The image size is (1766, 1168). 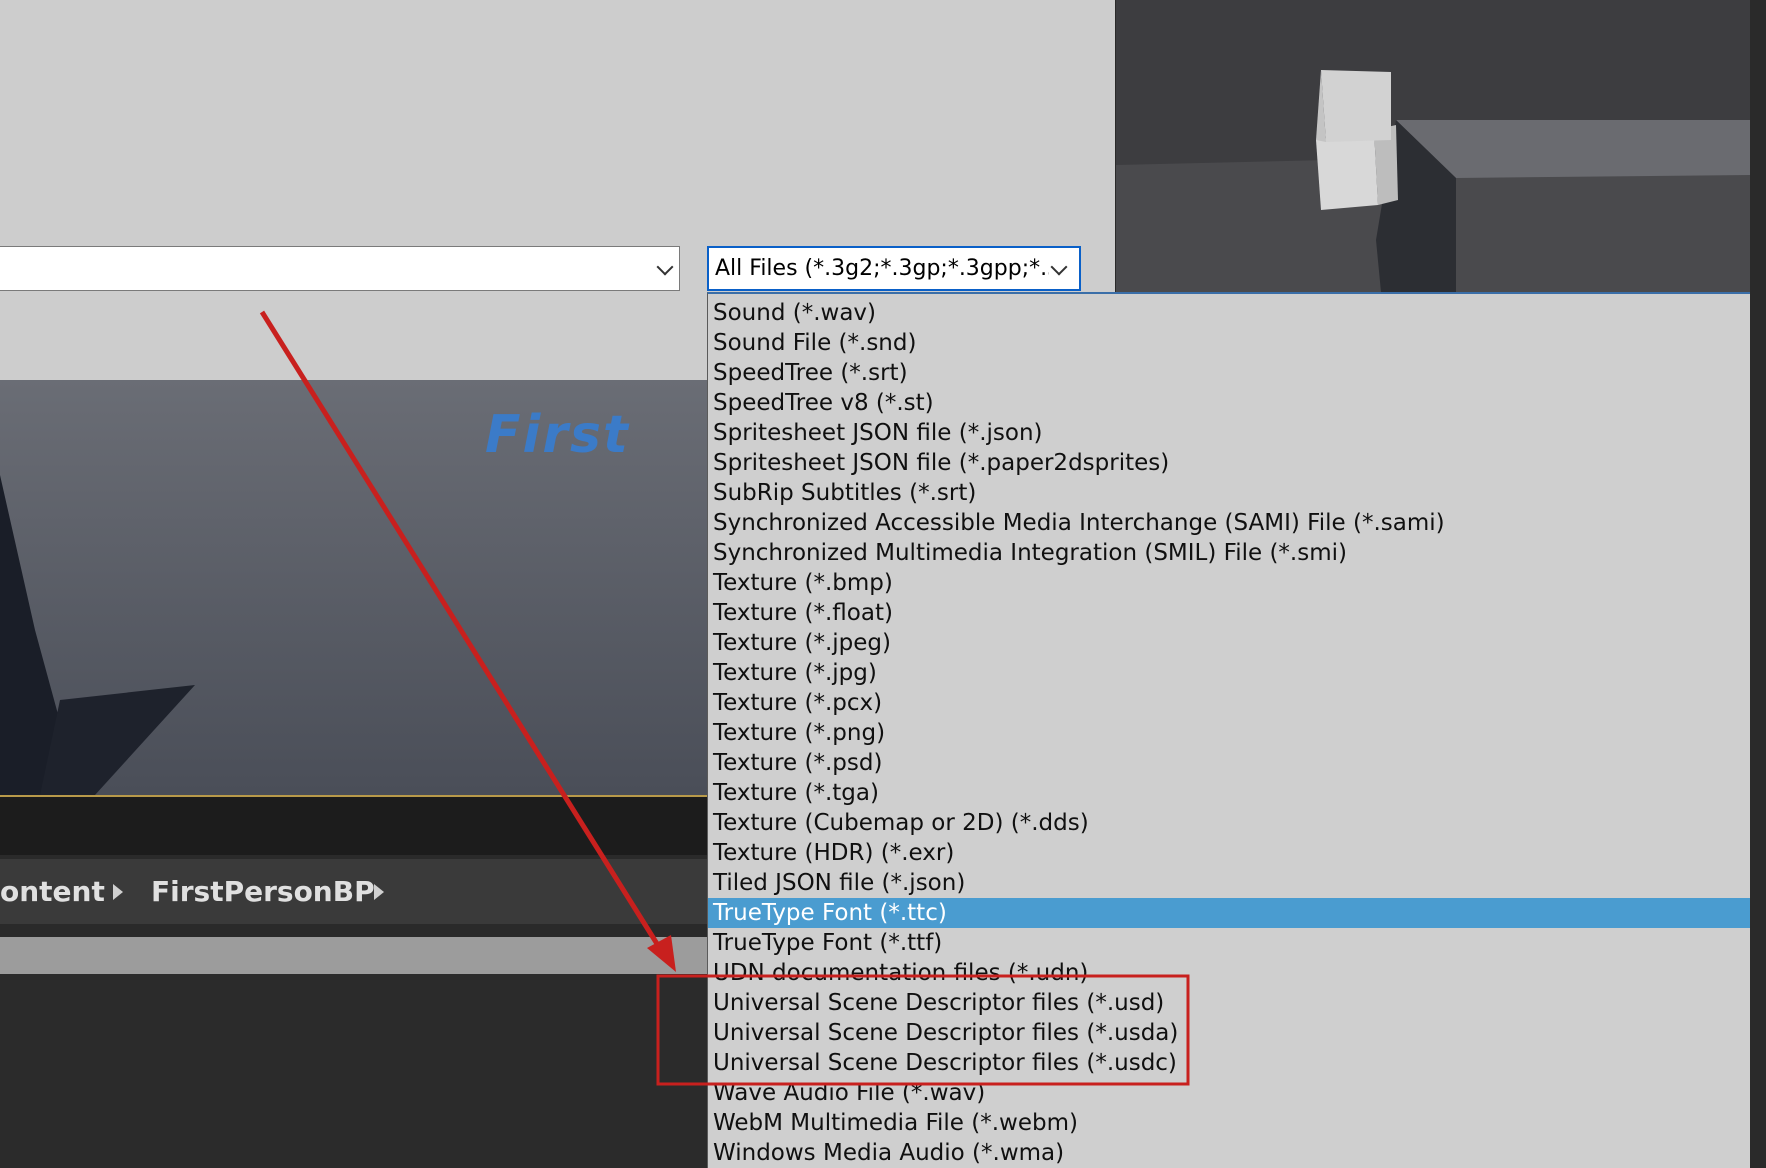 What do you see at coordinates (882, 268) in the screenshot?
I see `filetype-selected-label: All Files (*.3g2;*.3gp;*.3gpp;*.3g` at bounding box center [882, 268].